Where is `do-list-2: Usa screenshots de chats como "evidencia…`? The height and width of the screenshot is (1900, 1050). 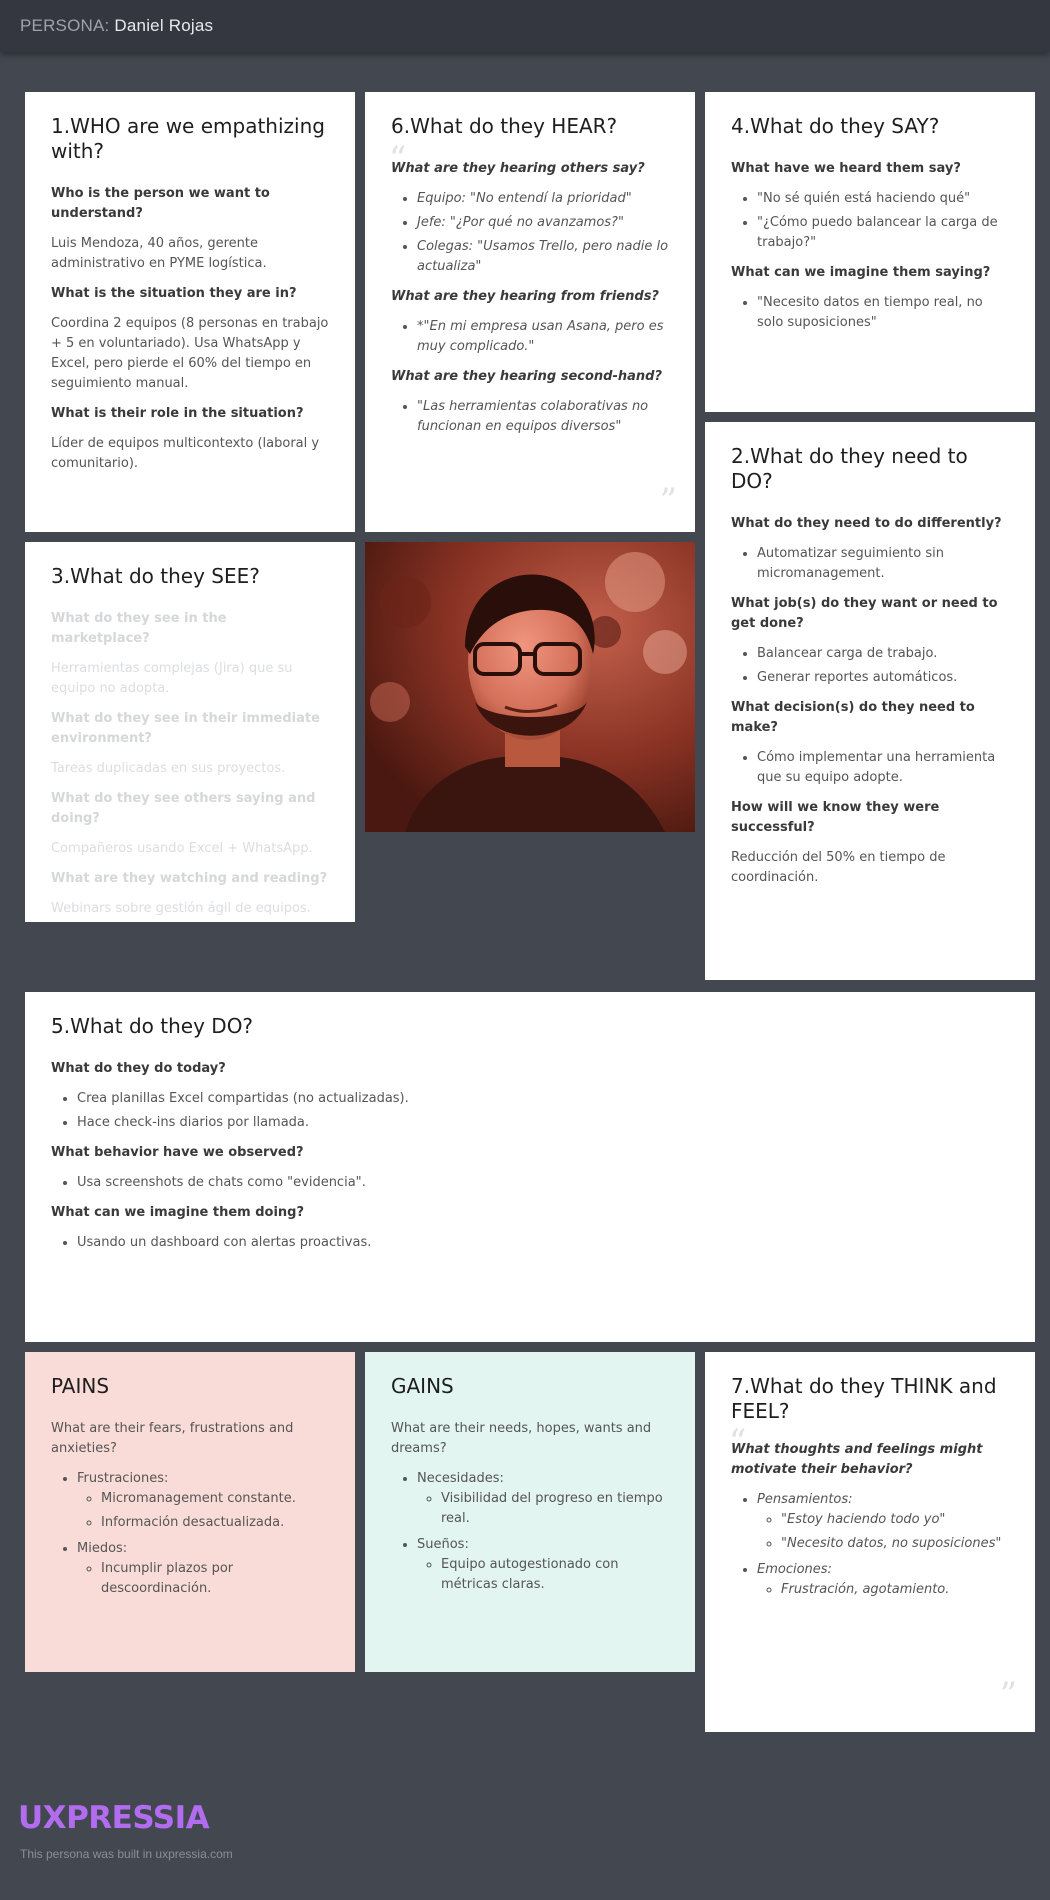
do-list-2: Usa screenshots de chats como "evidencia… is located at coordinates (530, 1183).